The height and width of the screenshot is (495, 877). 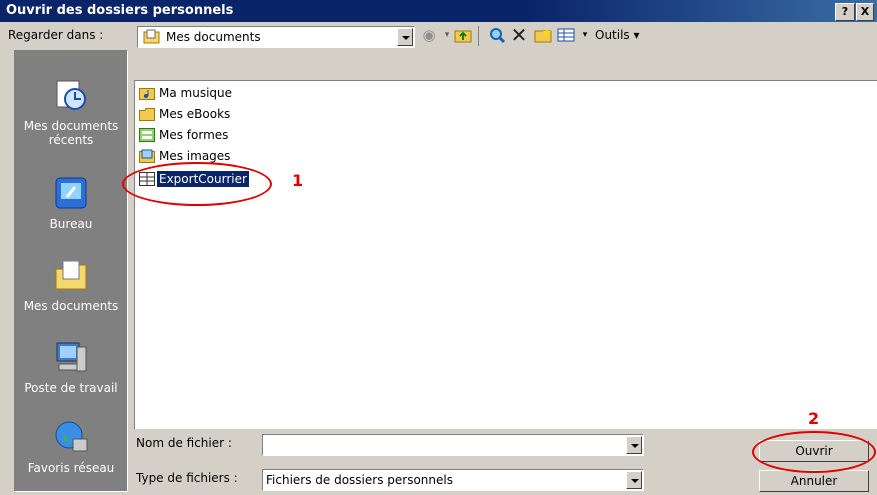 What do you see at coordinates (497, 35) in the screenshot?
I see `search-web-icon` at bounding box center [497, 35].